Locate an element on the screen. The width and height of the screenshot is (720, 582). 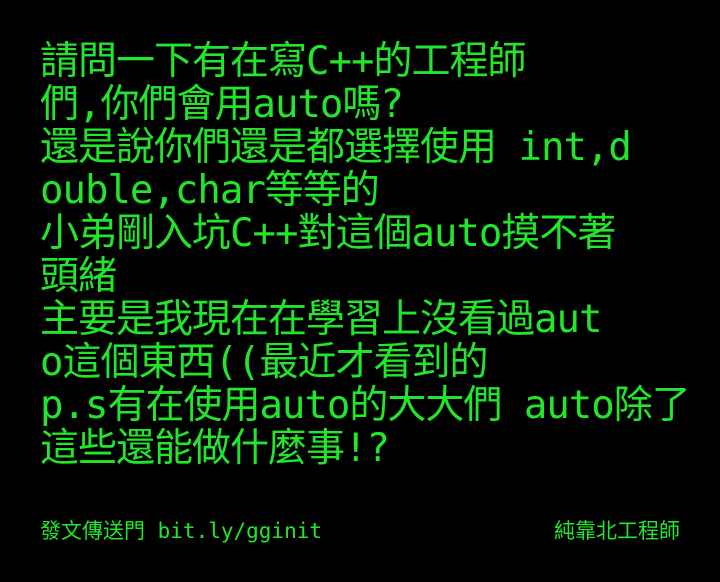
post-line: 請問一下有在寫C++的工程師 is located at coordinates (283, 61).